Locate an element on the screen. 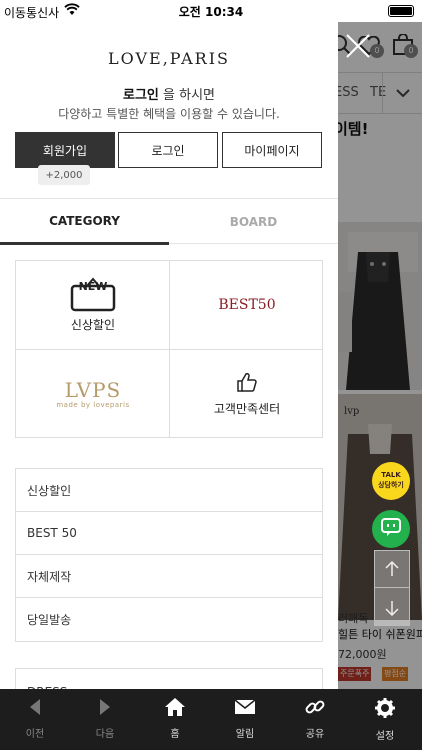 This screenshot has width=422, height=750. grid-item-label: 고객만족센터 is located at coordinates (247, 409).